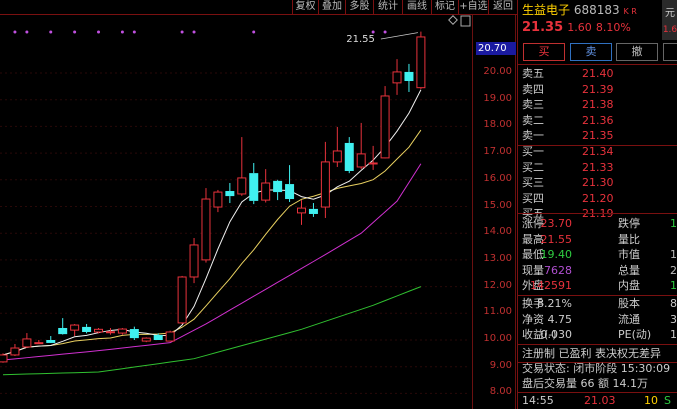  Describe the element at coordinates (453, 20) in the screenshot. I see `diamond-icon` at that location.